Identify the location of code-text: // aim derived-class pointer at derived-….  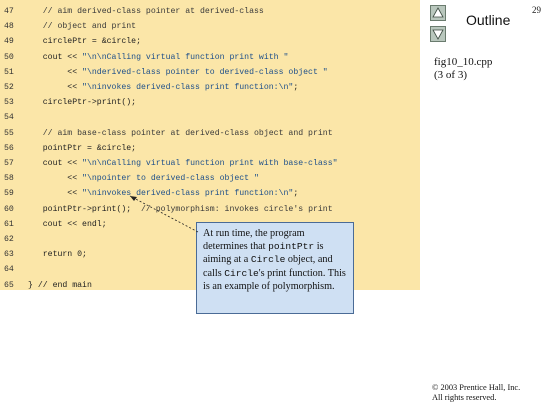
(146, 11).